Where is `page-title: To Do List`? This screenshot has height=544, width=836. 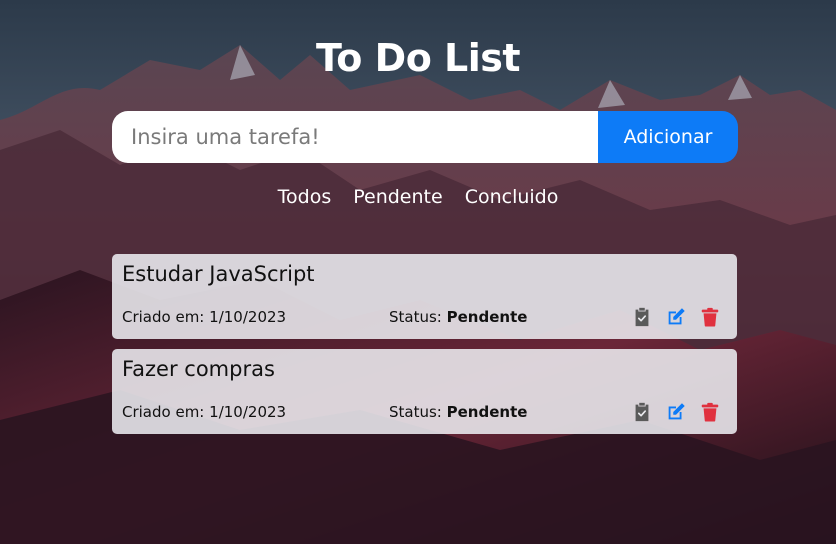
page-title: To Do List is located at coordinates (418, 58).